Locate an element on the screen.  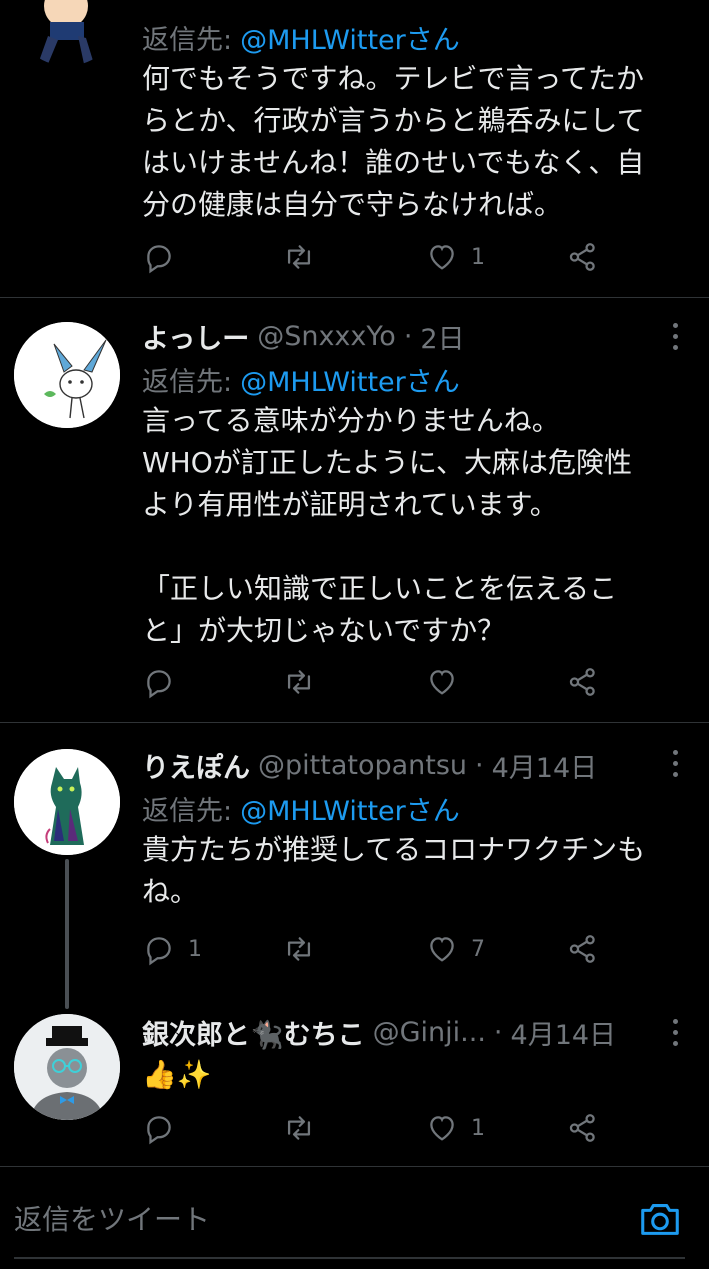
reply-input-underline is located at coordinates (349, 1258).